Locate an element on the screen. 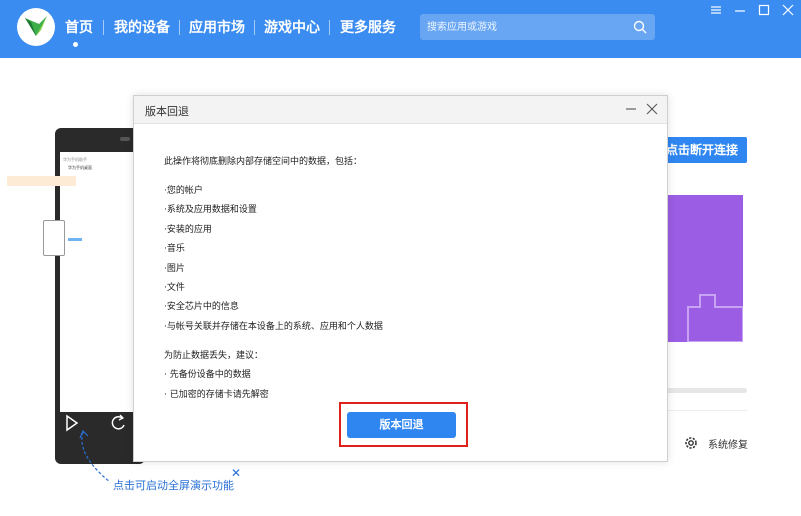 This screenshot has width=801, height=516. fullscreen-demo-tip: 点击可启动全屏演示功能 is located at coordinates (173, 485).